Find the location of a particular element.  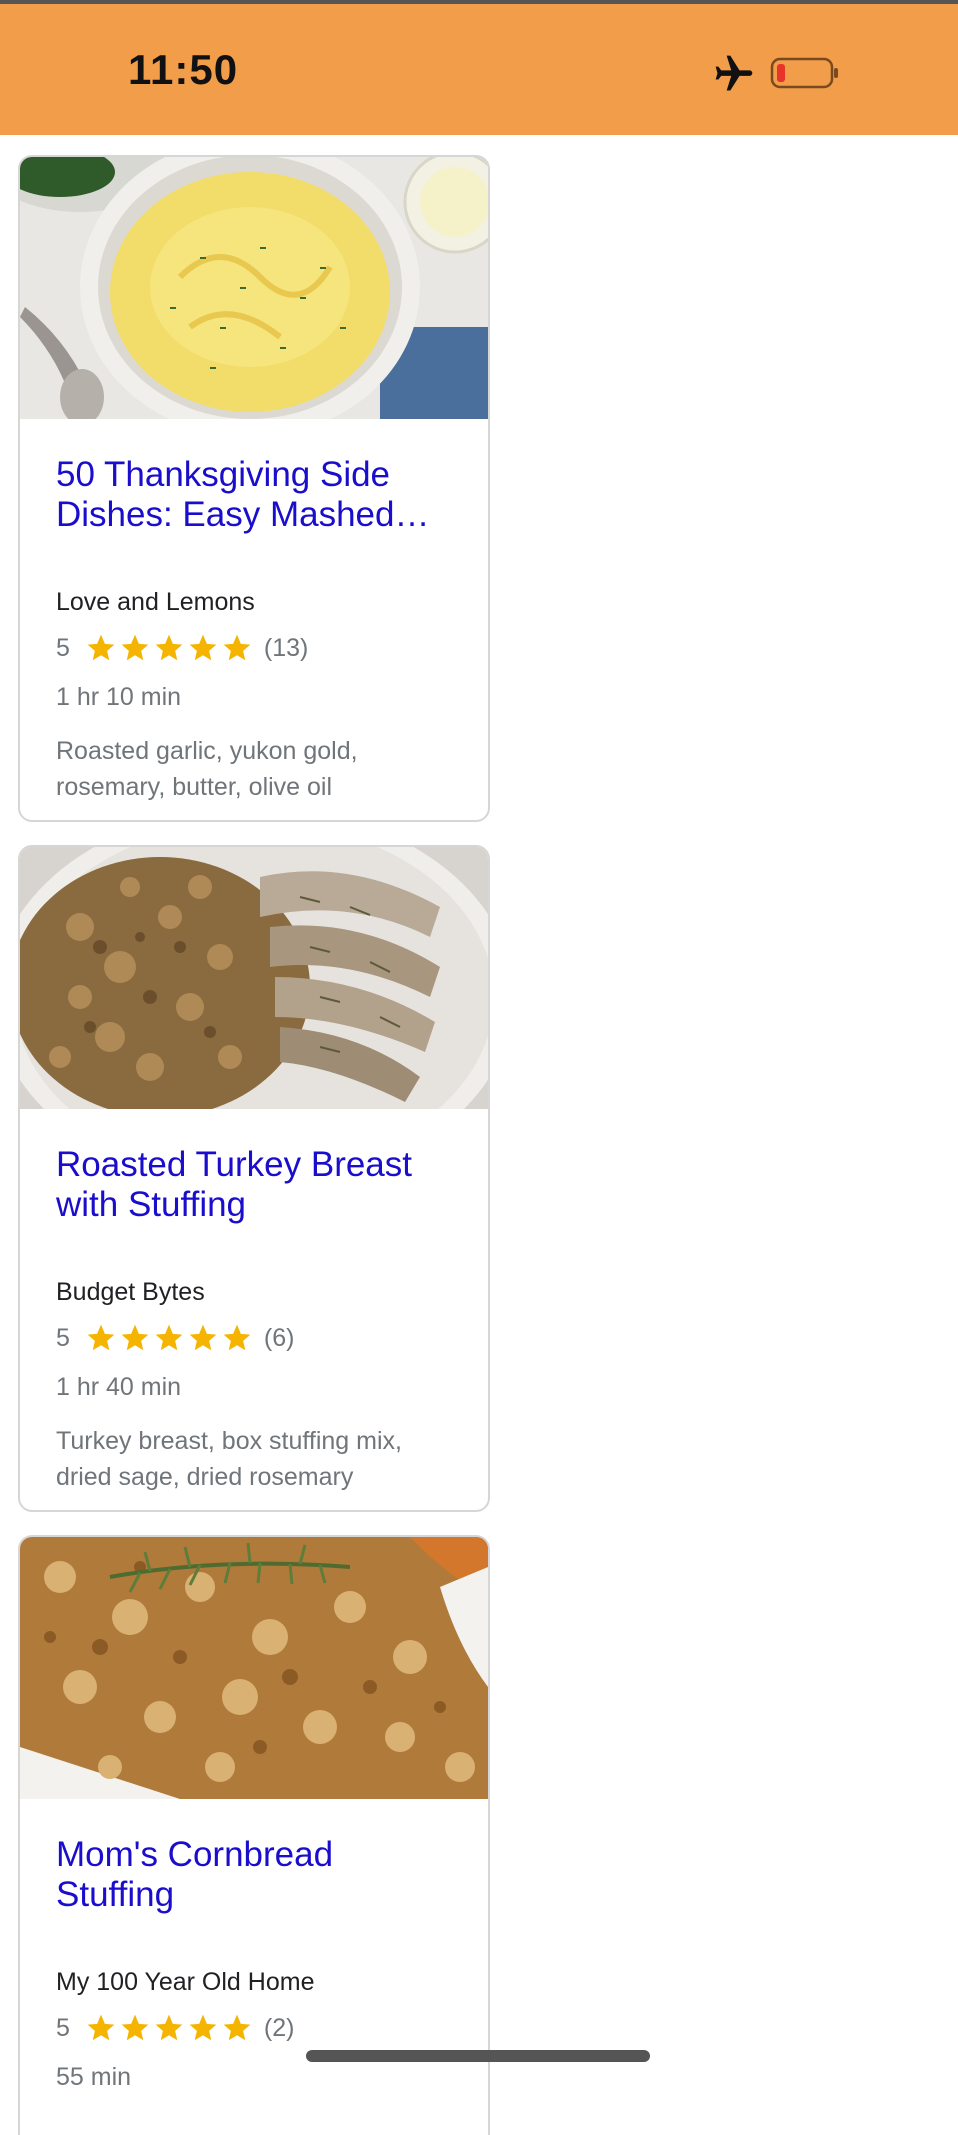

recipe-time: 1 hr 10 min is located at coordinates (119, 697).